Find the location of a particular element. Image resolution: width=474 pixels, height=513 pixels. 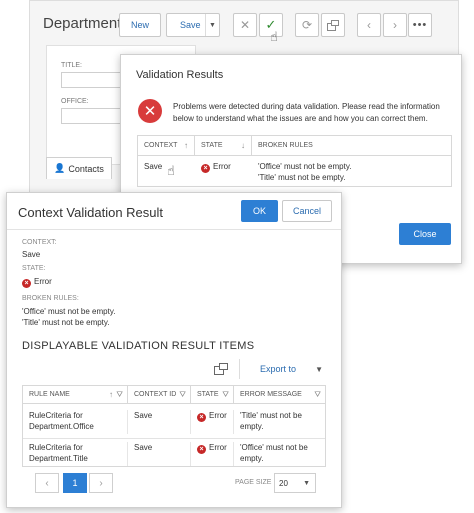

cell-text: Department.Office is located at coordinates (61, 426).